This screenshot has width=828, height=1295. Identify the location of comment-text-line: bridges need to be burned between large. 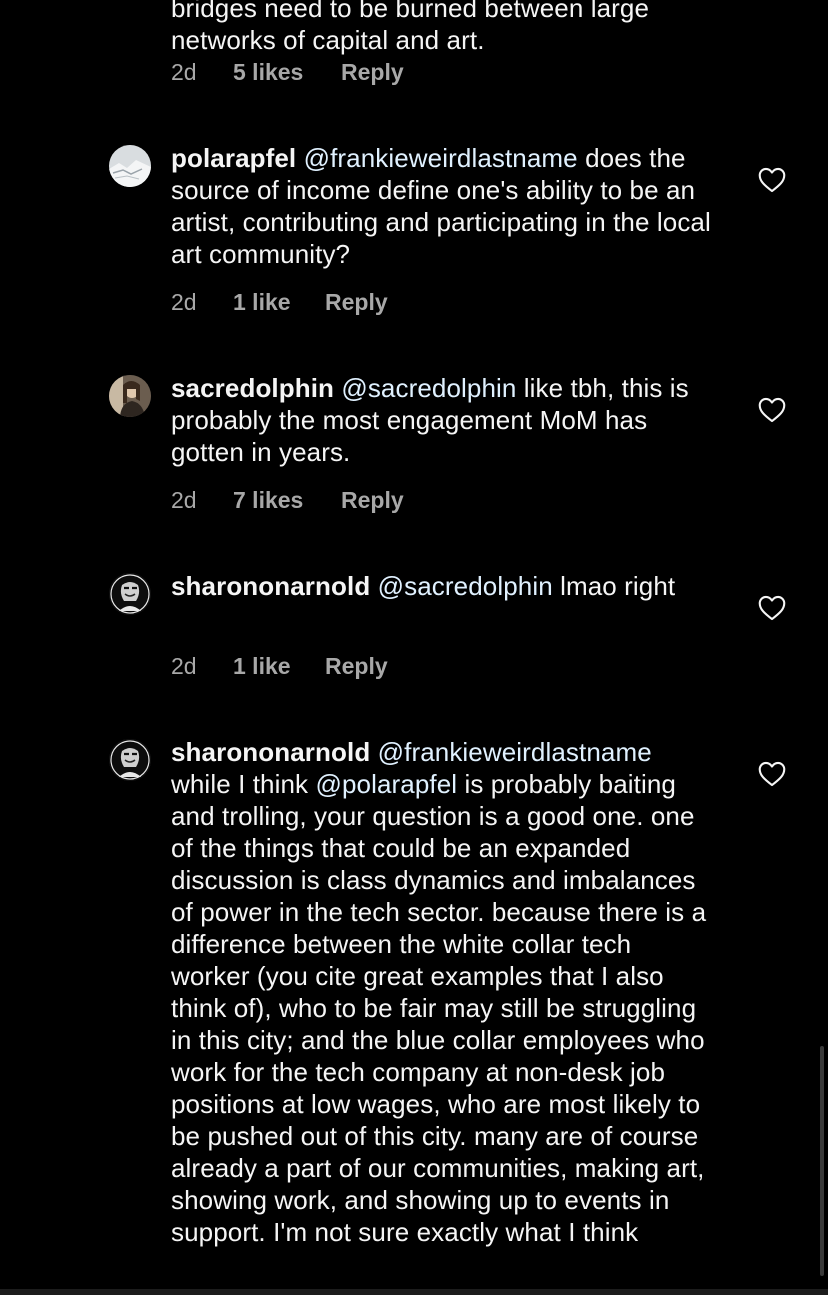
(410, 11).